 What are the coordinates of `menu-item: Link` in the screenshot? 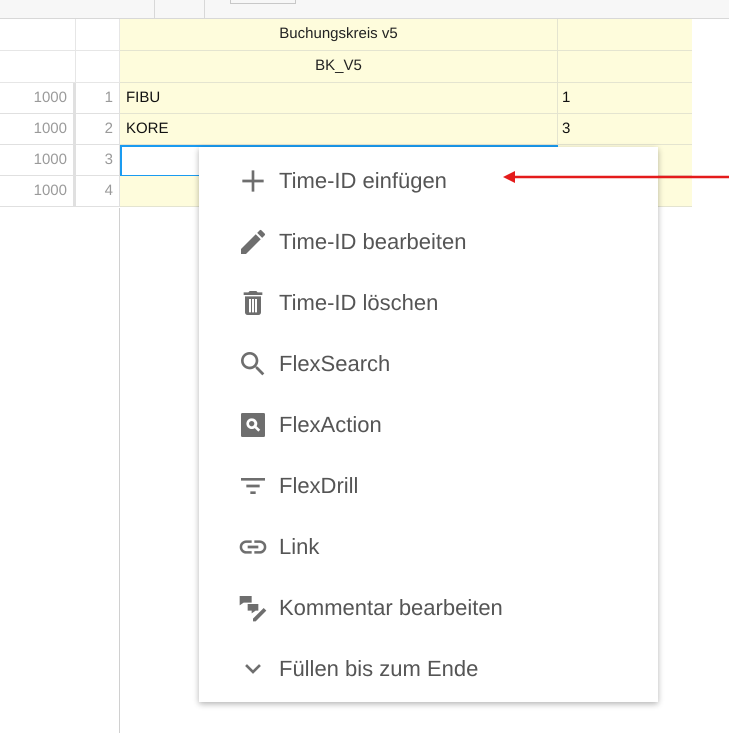 It's located at (428, 546).